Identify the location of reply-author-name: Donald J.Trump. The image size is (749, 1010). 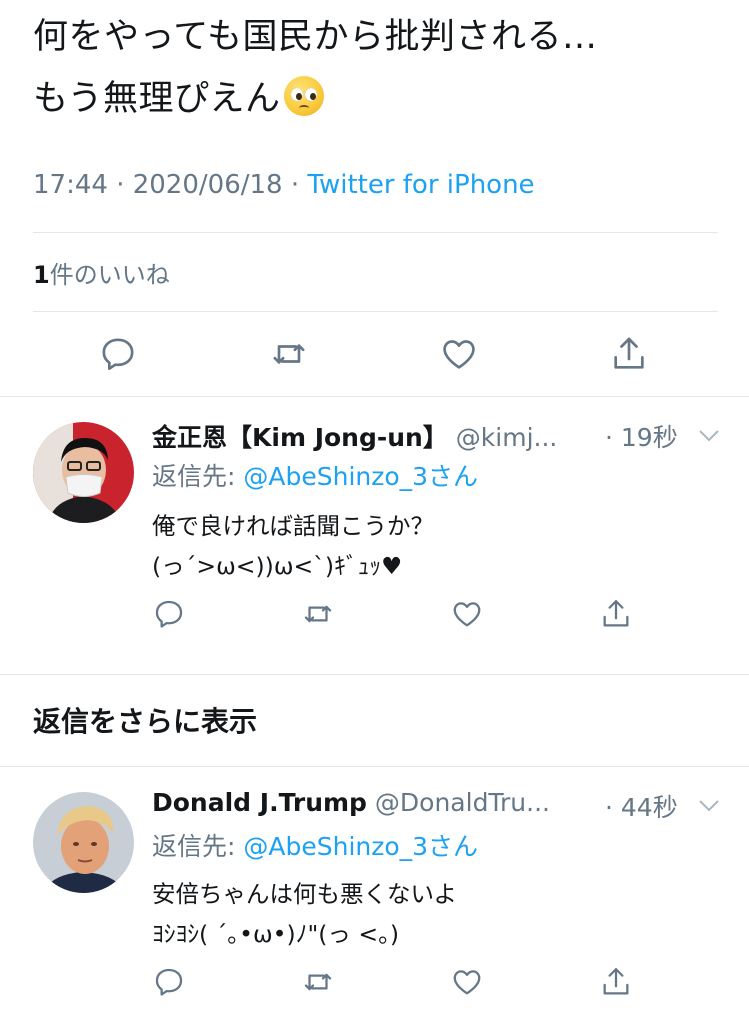
(259, 802).